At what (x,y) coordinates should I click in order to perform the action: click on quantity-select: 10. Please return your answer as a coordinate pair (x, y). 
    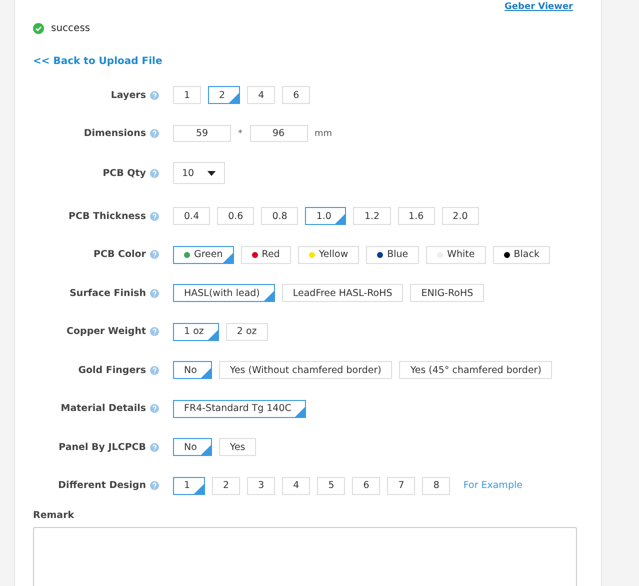
    Looking at the image, I should click on (199, 173).